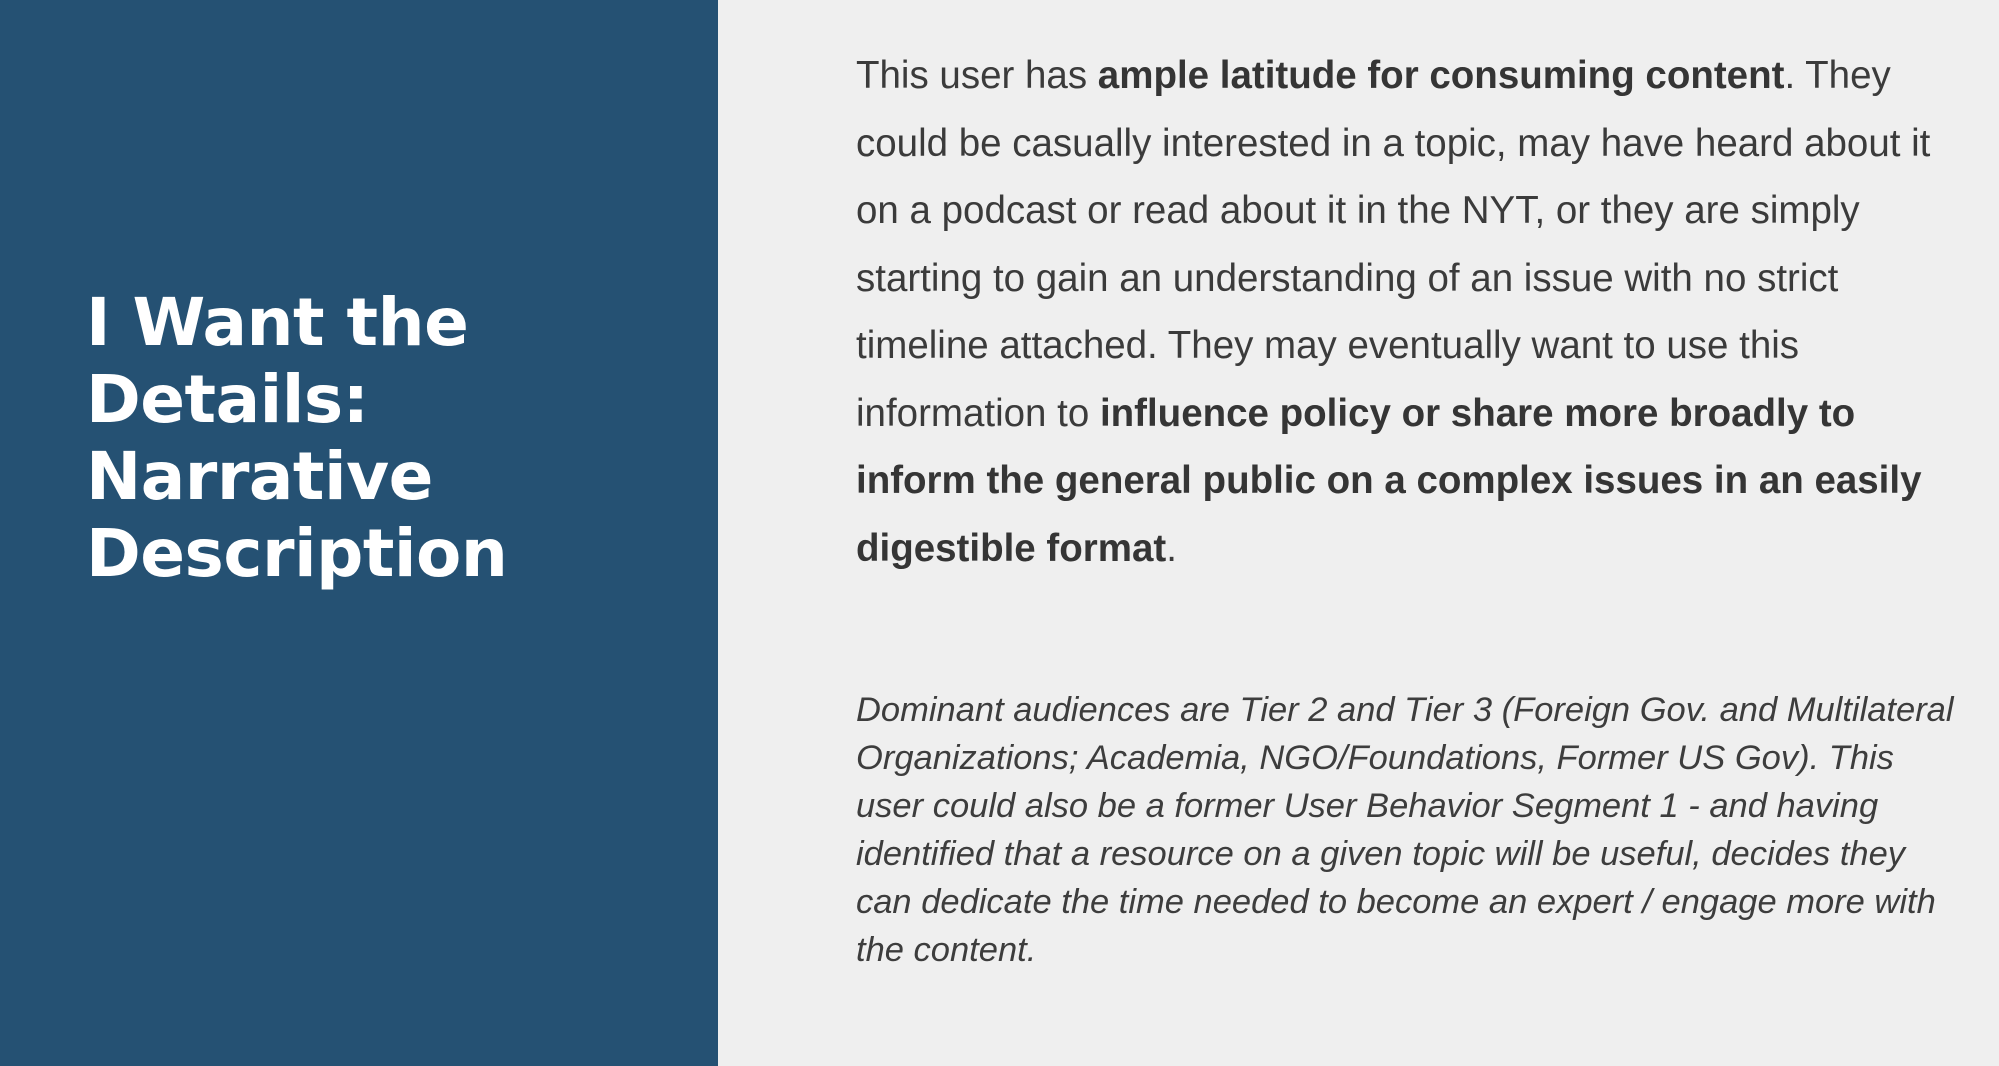 The image size is (1999, 1066). Describe the element at coordinates (259, 476) in the screenshot. I see `title-line-3: Narrative` at that location.